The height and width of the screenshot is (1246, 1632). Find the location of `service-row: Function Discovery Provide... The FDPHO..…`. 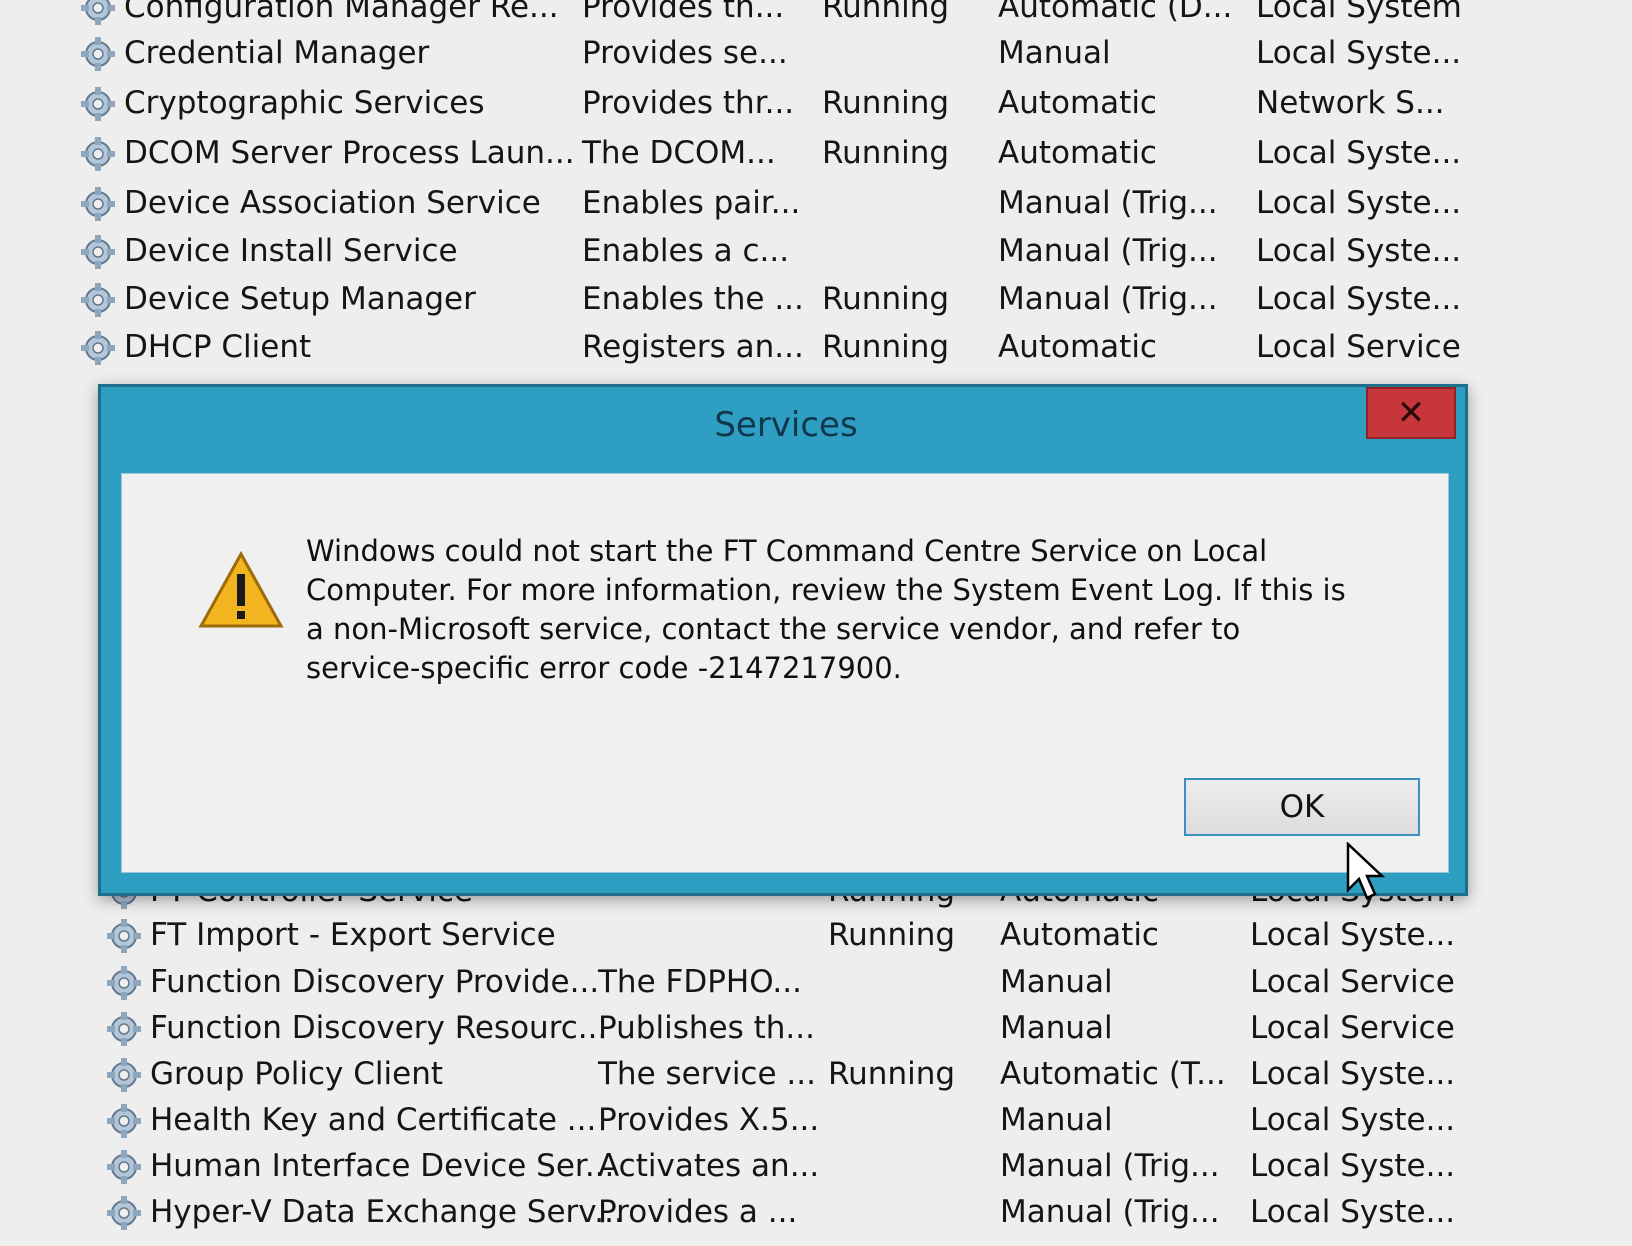

service-row: Function Discovery Provide... The FDPHO..… is located at coordinates (816, 982).